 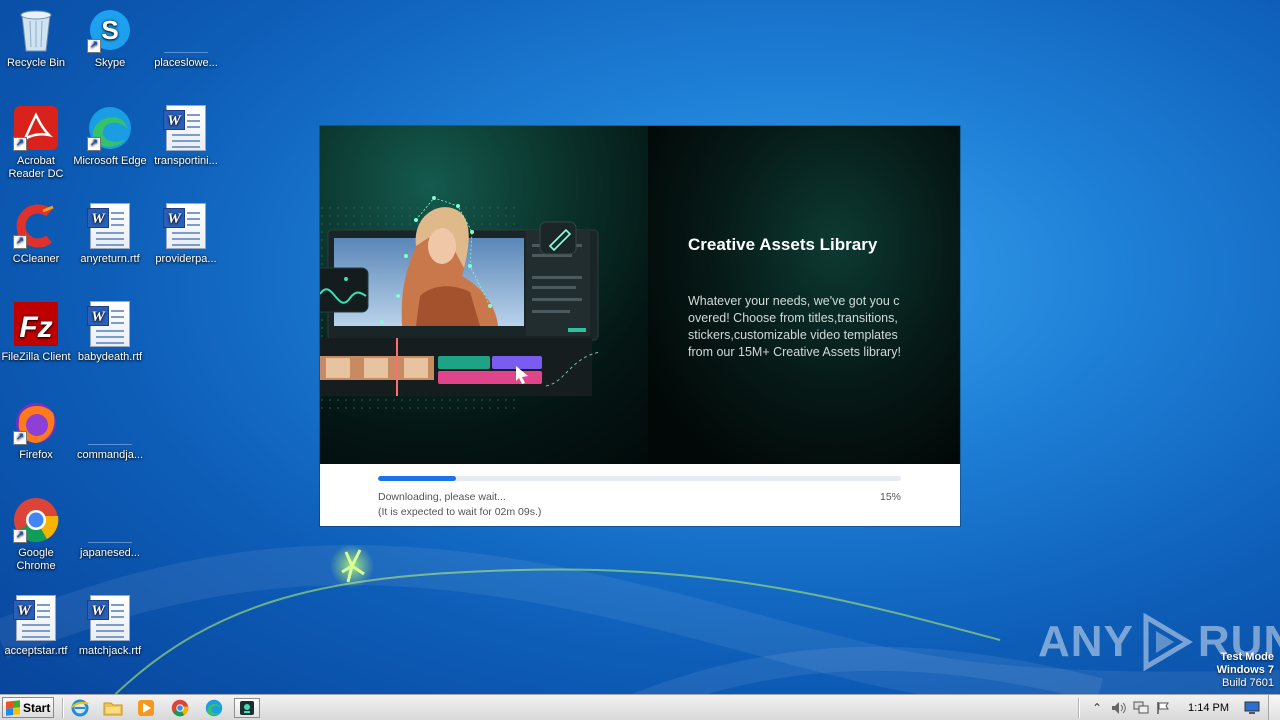 I want to click on icon-label: Microsoft Edge, so click(x=110, y=161).